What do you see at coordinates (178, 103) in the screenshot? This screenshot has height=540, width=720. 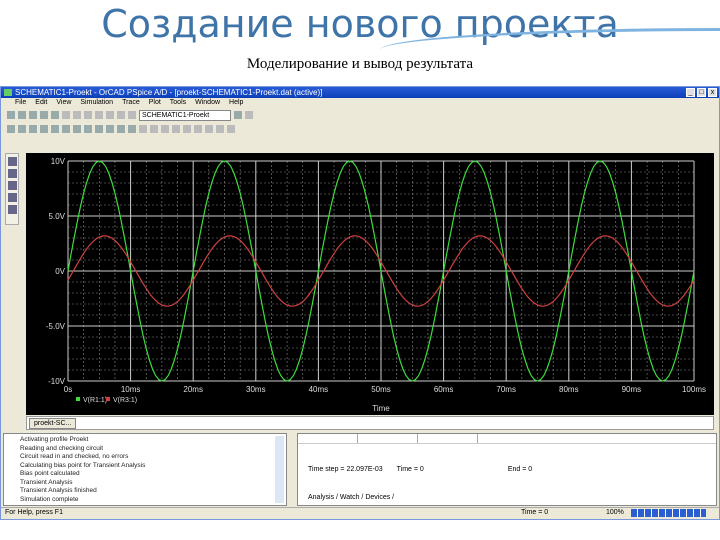 I see `menu-tools: Tools` at bounding box center [178, 103].